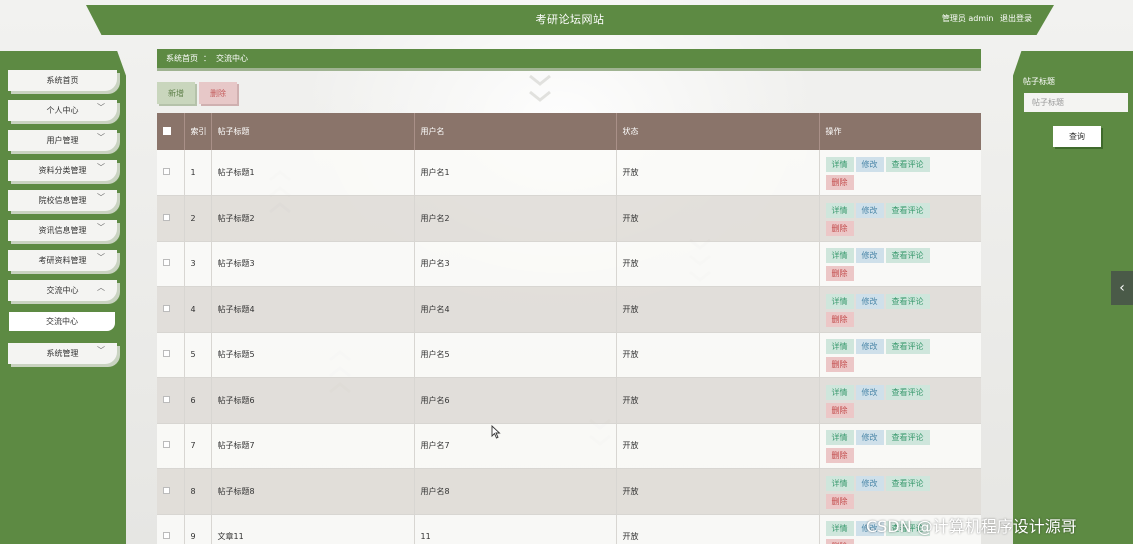  What do you see at coordinates (515, 173) in the screenshot?
I see `row-username: 用户名1` at bounding box center [515, 173].